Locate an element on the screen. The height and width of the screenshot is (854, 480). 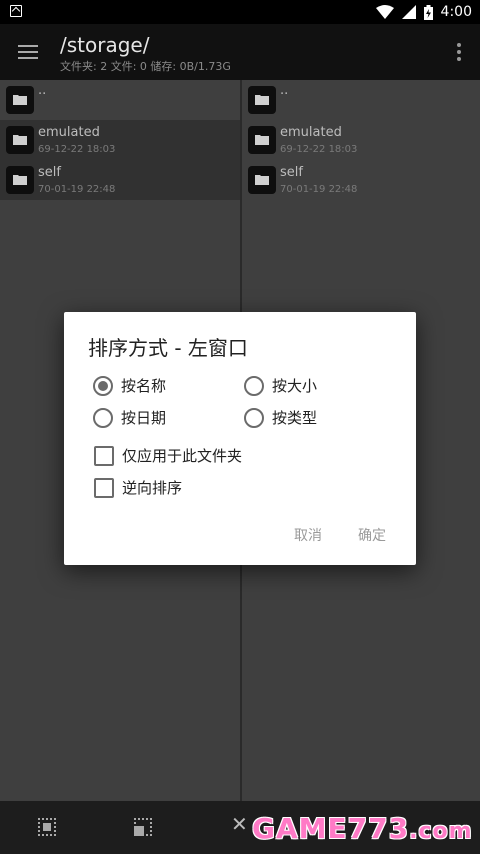
radio-by-size: 按大小 is located at coordinates (280, 385).